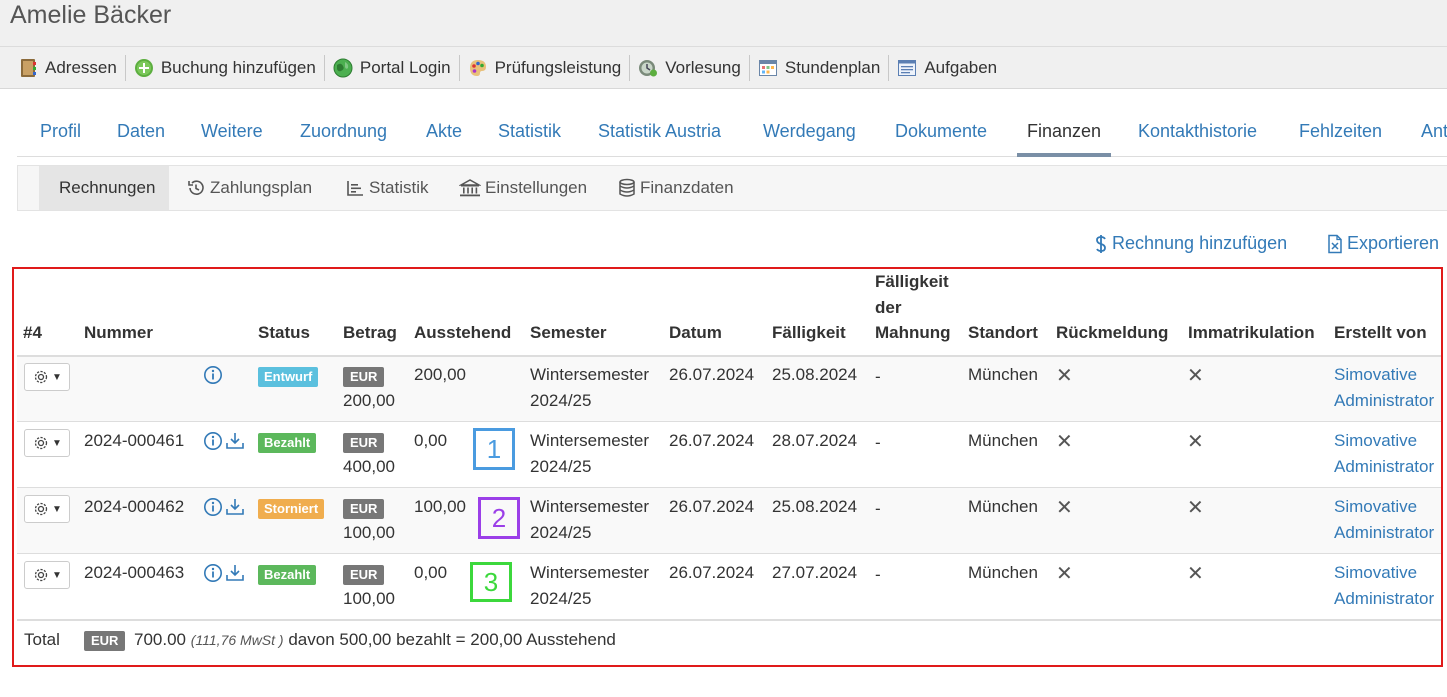  I want to click on toolbar-portal-login-label: Portal Login, so click(405, 67).